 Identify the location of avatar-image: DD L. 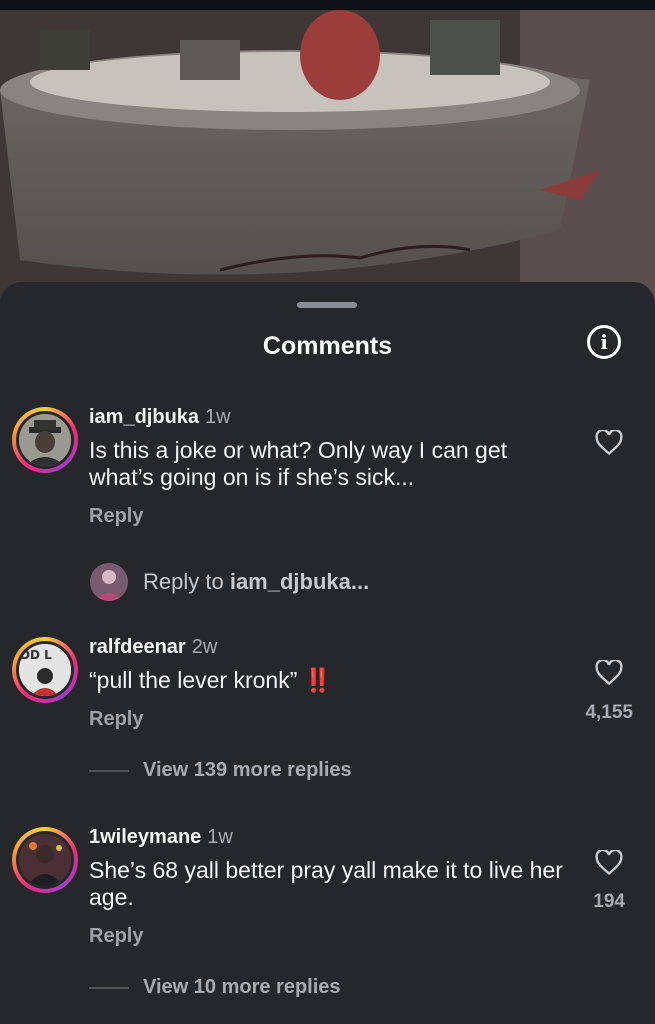
(45, 670).